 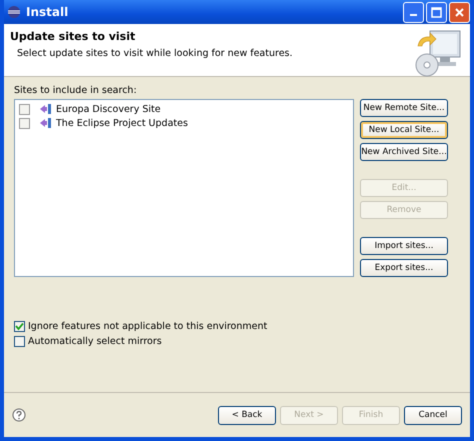 What do you see at coordinates (76, 90) in the screenshot?
I see `sites-label: Sites to include in search:` at bounding box center [76, 90].